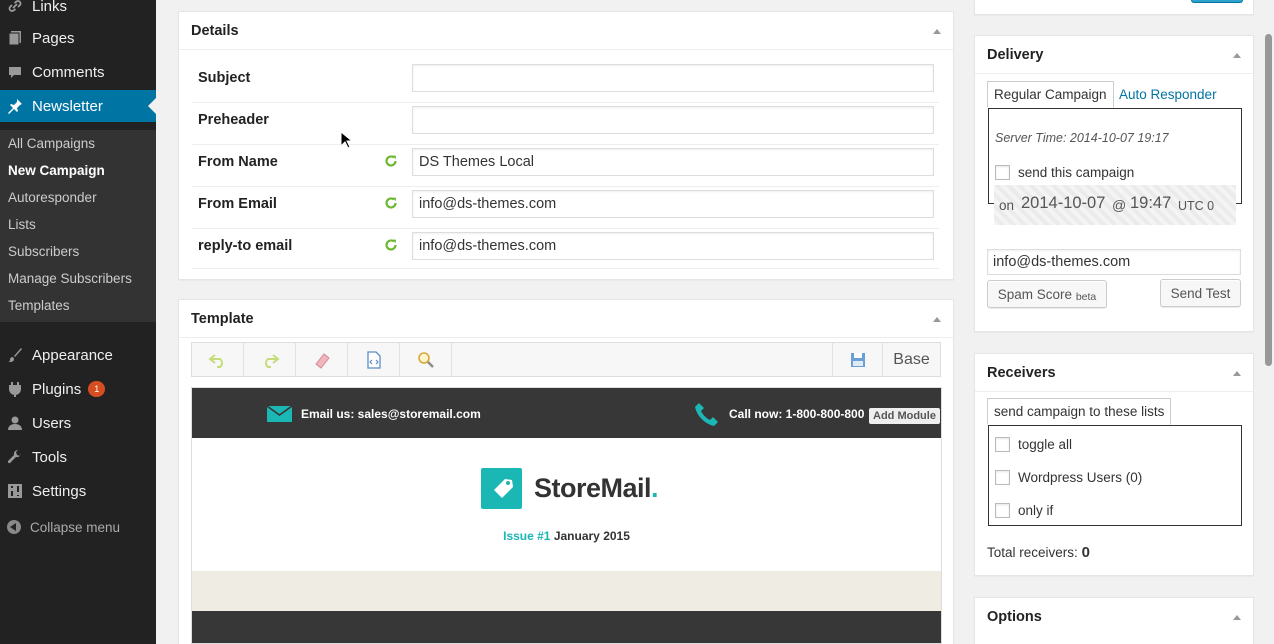  What do you see at coordinates (72, 355) in the screenshot?
I see `menu-label: Appearance` at bounding box center [72, 355].